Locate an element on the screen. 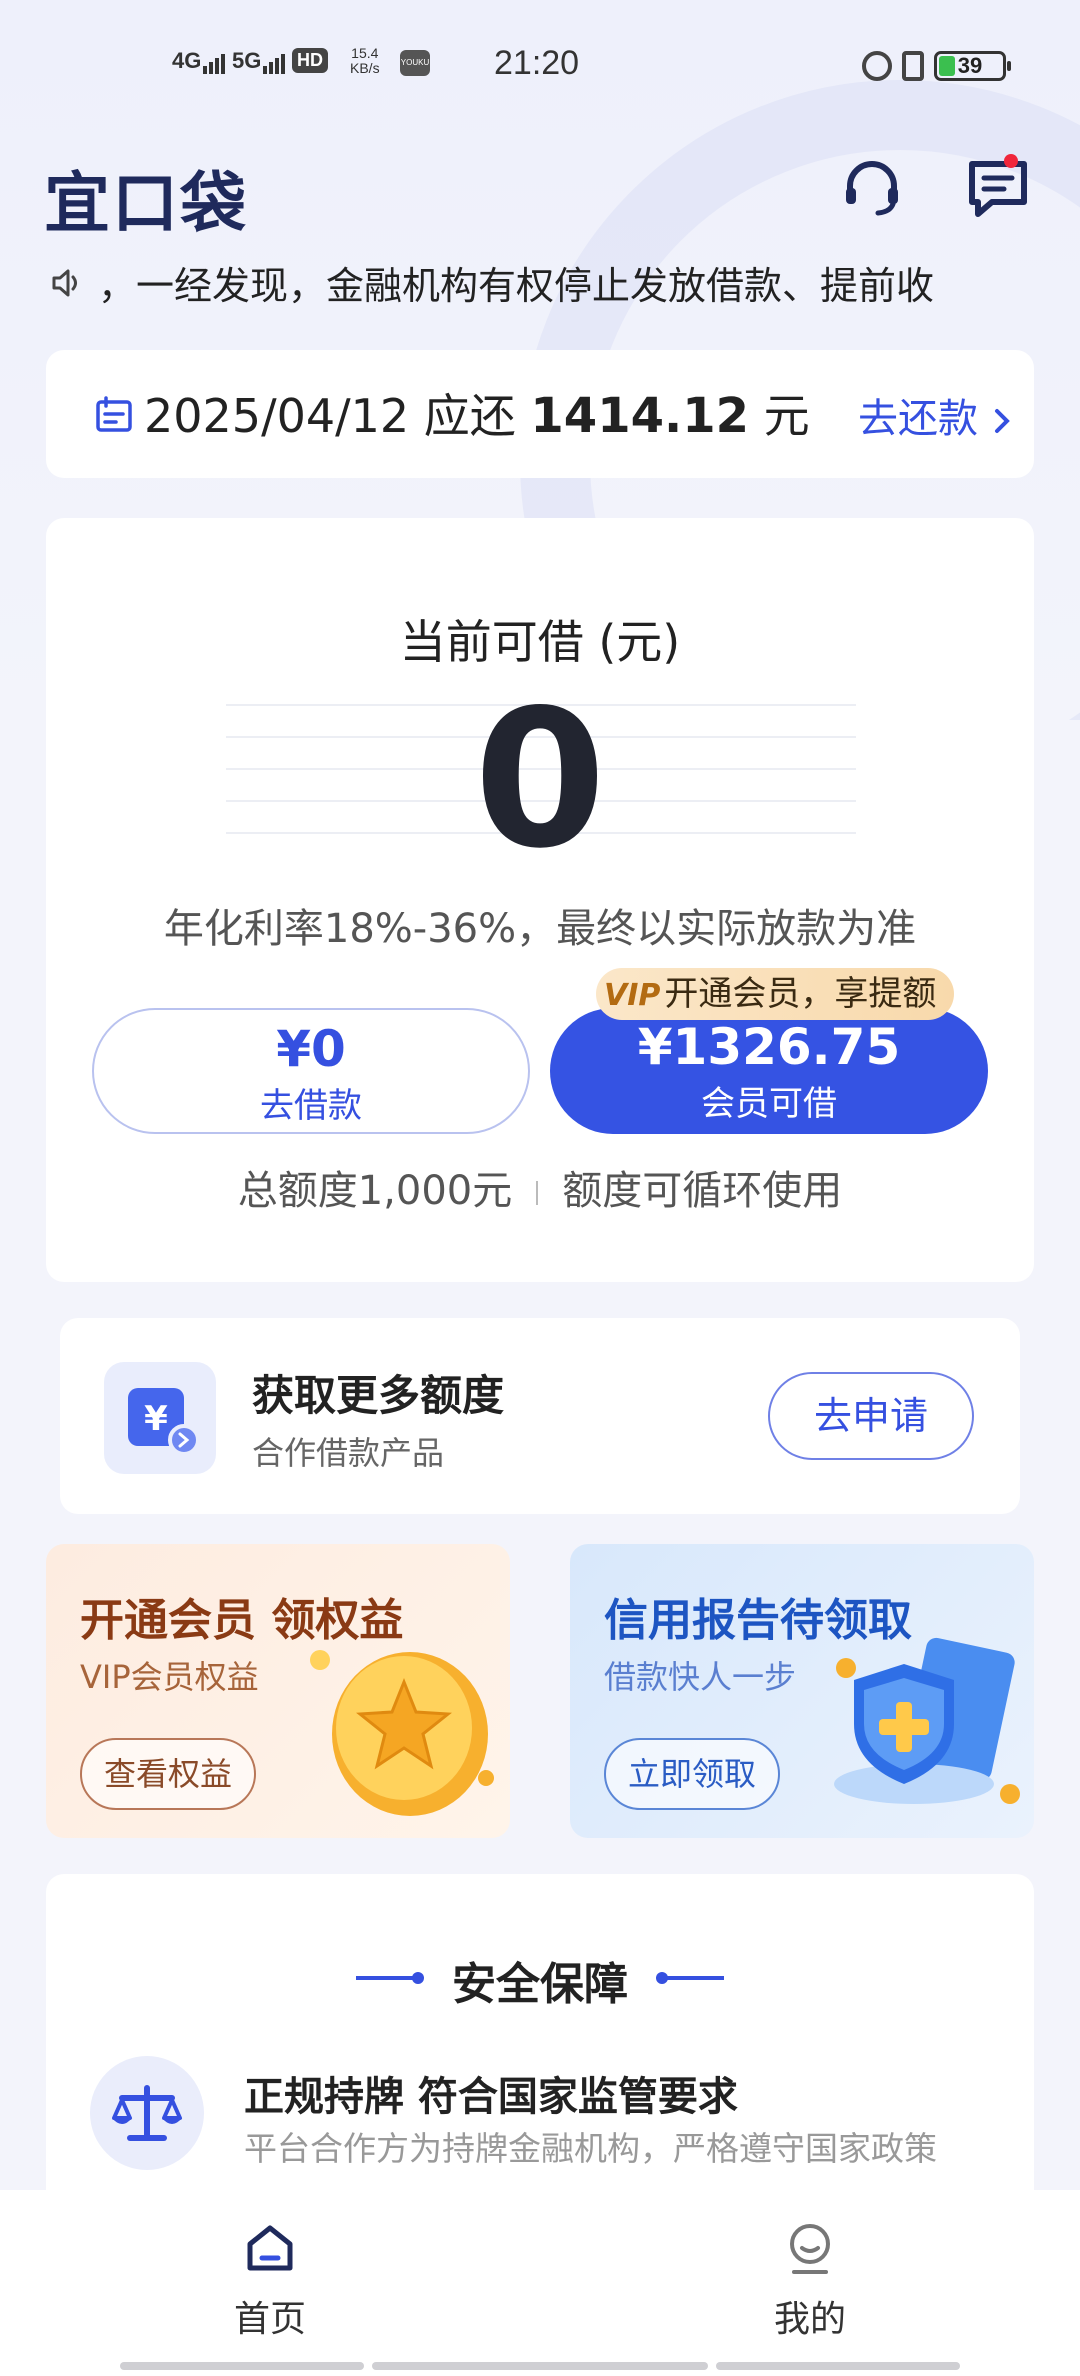 Image resolution: width=1080 pixels, height=2376 pixels. tab-home: 首页 is located at coordinates (270, 2281).